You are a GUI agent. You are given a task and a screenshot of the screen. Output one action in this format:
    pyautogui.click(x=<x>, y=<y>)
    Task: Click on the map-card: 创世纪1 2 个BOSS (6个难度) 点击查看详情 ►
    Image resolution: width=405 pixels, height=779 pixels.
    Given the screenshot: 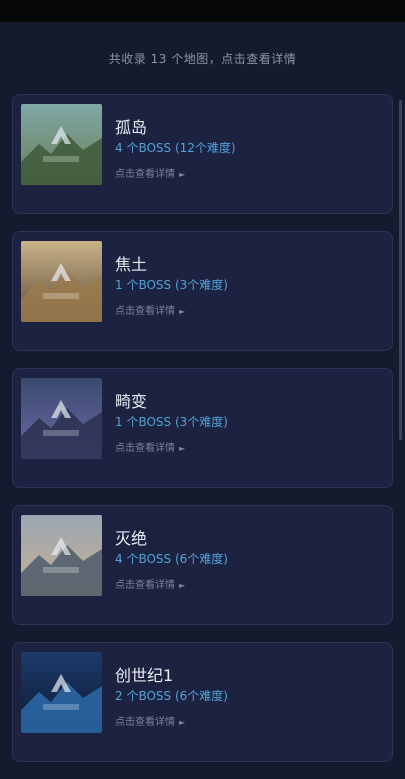 What is the action you would take?
    pyautogui.click(x=202, y=702)
    